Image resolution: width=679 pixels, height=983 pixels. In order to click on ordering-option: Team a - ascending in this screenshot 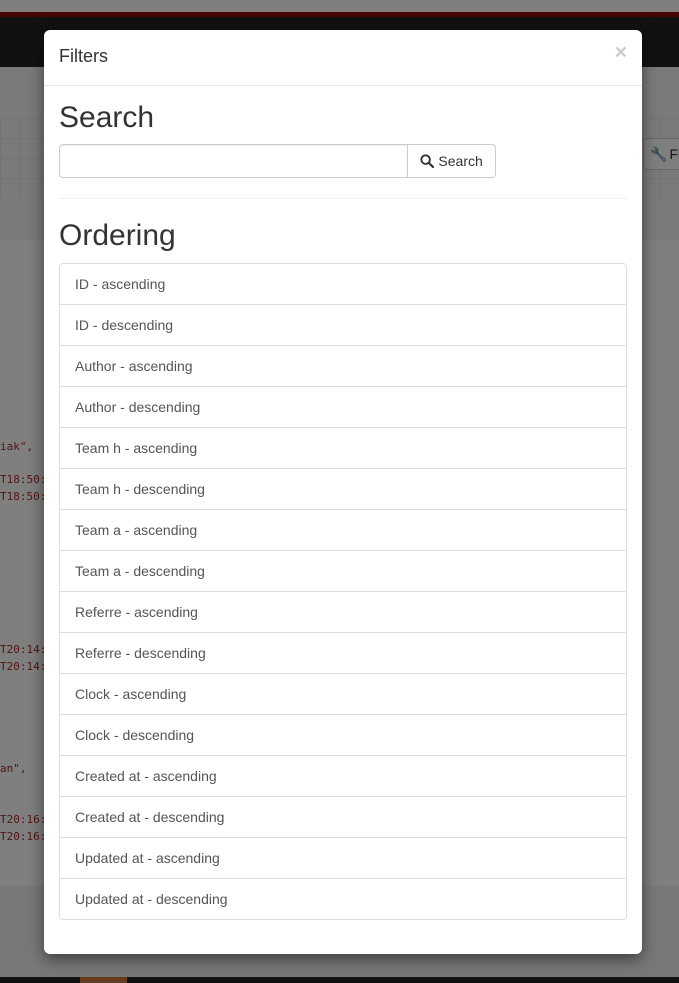, I will do `click(343, 530)`.